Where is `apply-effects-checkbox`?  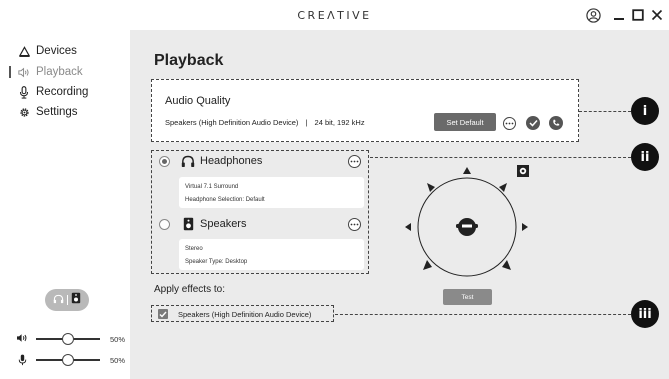 apply-effects-checkbox is located at coordinates (163, 314).